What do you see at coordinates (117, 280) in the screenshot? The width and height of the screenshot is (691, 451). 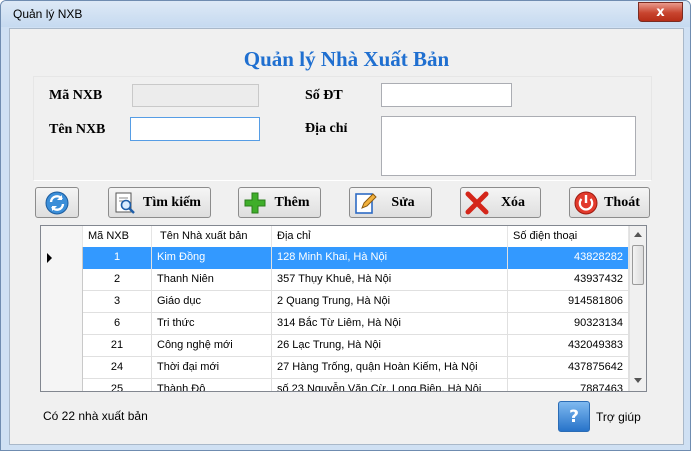 I see `table-cell: 2` at bounding box center [117, 280].